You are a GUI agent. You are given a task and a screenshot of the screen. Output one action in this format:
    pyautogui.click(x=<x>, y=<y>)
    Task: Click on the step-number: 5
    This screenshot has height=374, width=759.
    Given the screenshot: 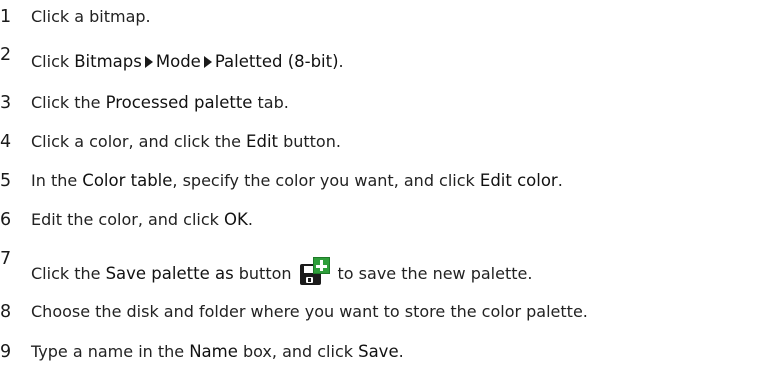 What is the action you would take?
    pyautogui.click(x=6, y=181)
    